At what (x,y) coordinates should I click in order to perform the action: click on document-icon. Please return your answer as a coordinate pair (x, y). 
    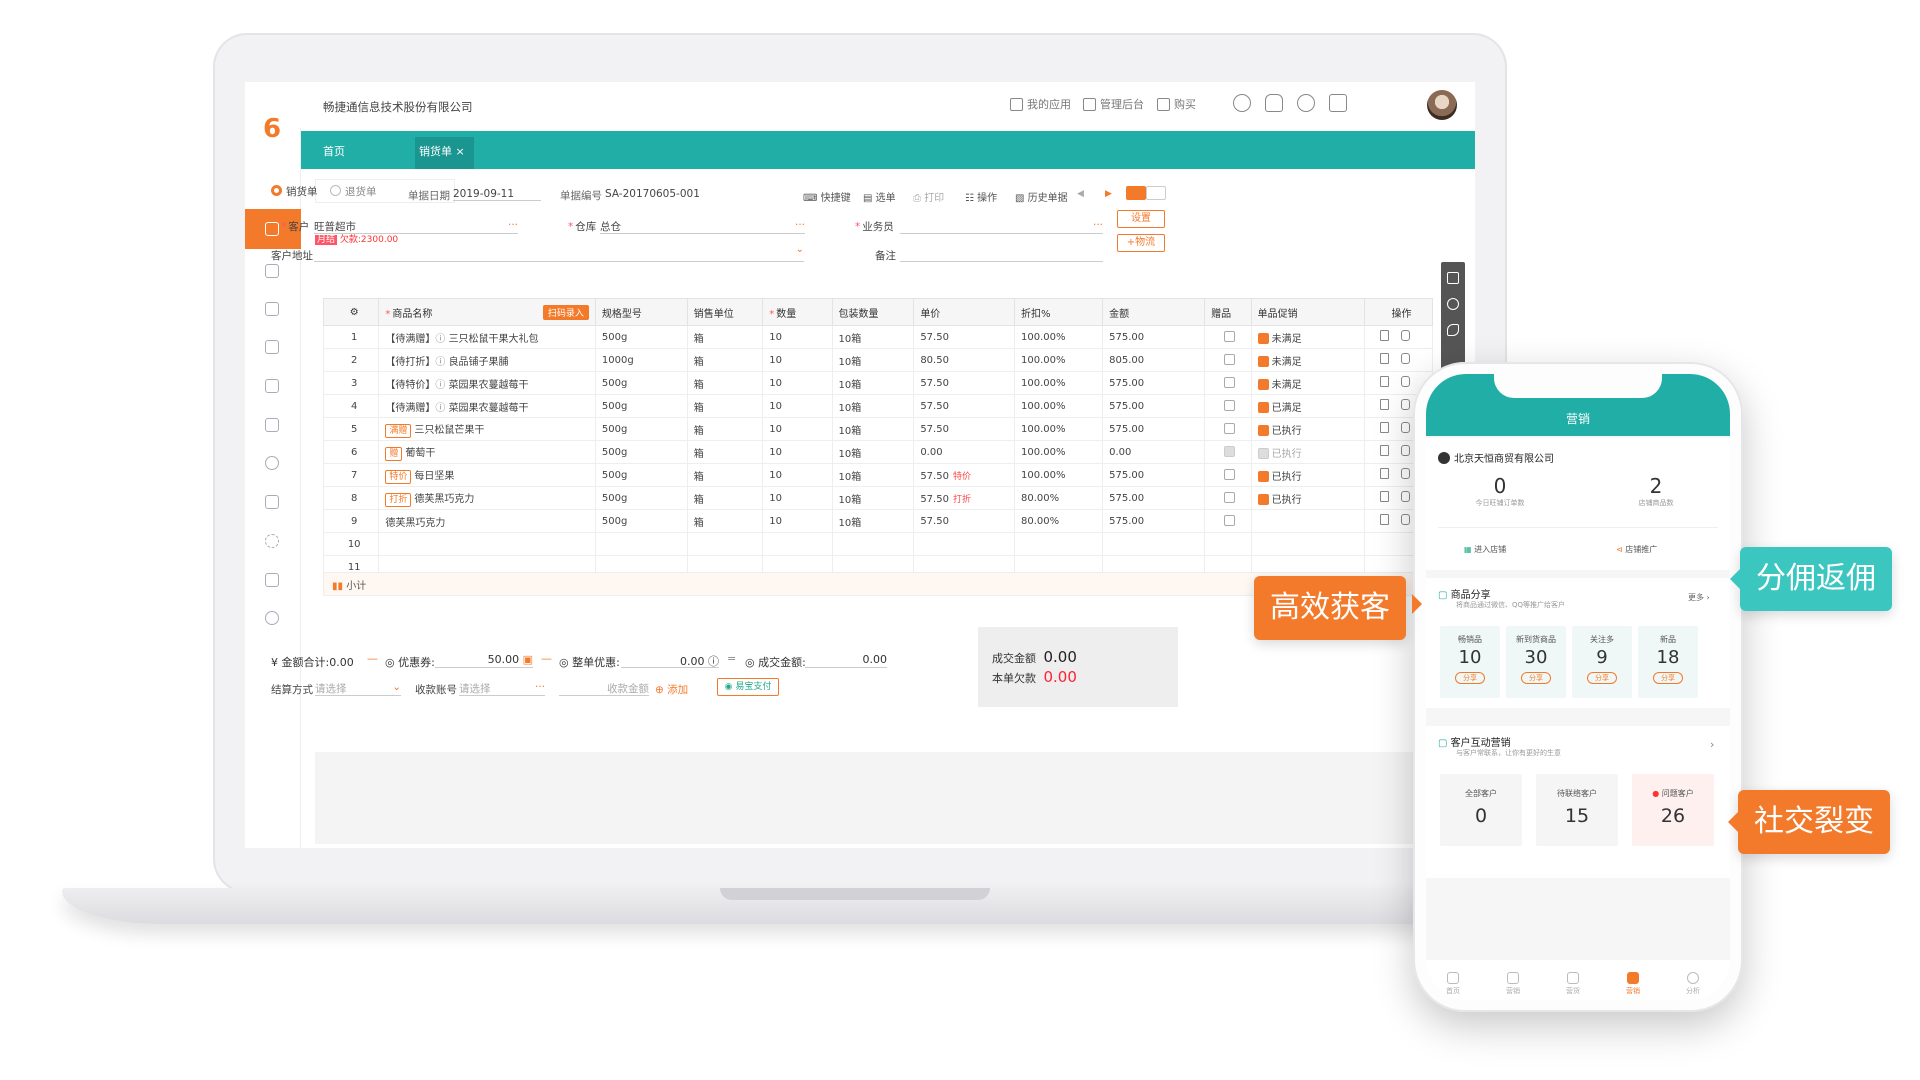
    Looking at the image, I should click on (272, 502).